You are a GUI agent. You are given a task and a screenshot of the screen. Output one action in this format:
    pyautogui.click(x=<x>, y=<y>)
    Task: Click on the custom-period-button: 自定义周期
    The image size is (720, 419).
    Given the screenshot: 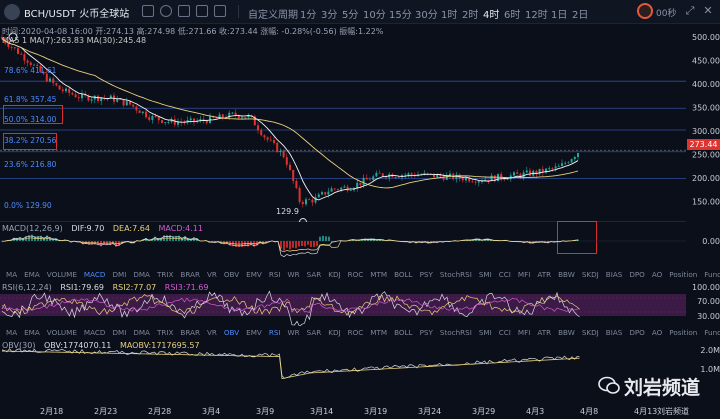 What is the action you would take?
    pyautogui.click(x=273, y=13)
    